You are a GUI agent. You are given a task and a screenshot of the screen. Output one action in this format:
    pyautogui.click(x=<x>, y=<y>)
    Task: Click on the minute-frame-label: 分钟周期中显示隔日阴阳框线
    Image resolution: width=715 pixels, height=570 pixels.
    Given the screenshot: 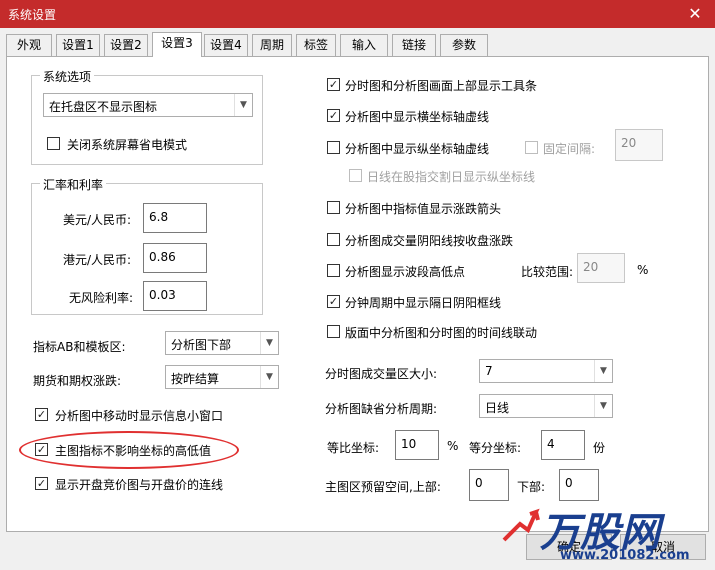 What is the action you would take?
    pyautogui.click(x=423, y=303)
    